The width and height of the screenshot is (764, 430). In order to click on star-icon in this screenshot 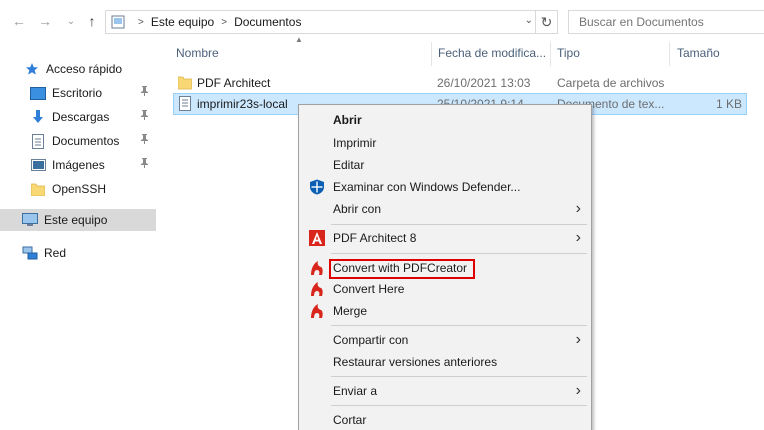, I will do `click(32, 69)`.